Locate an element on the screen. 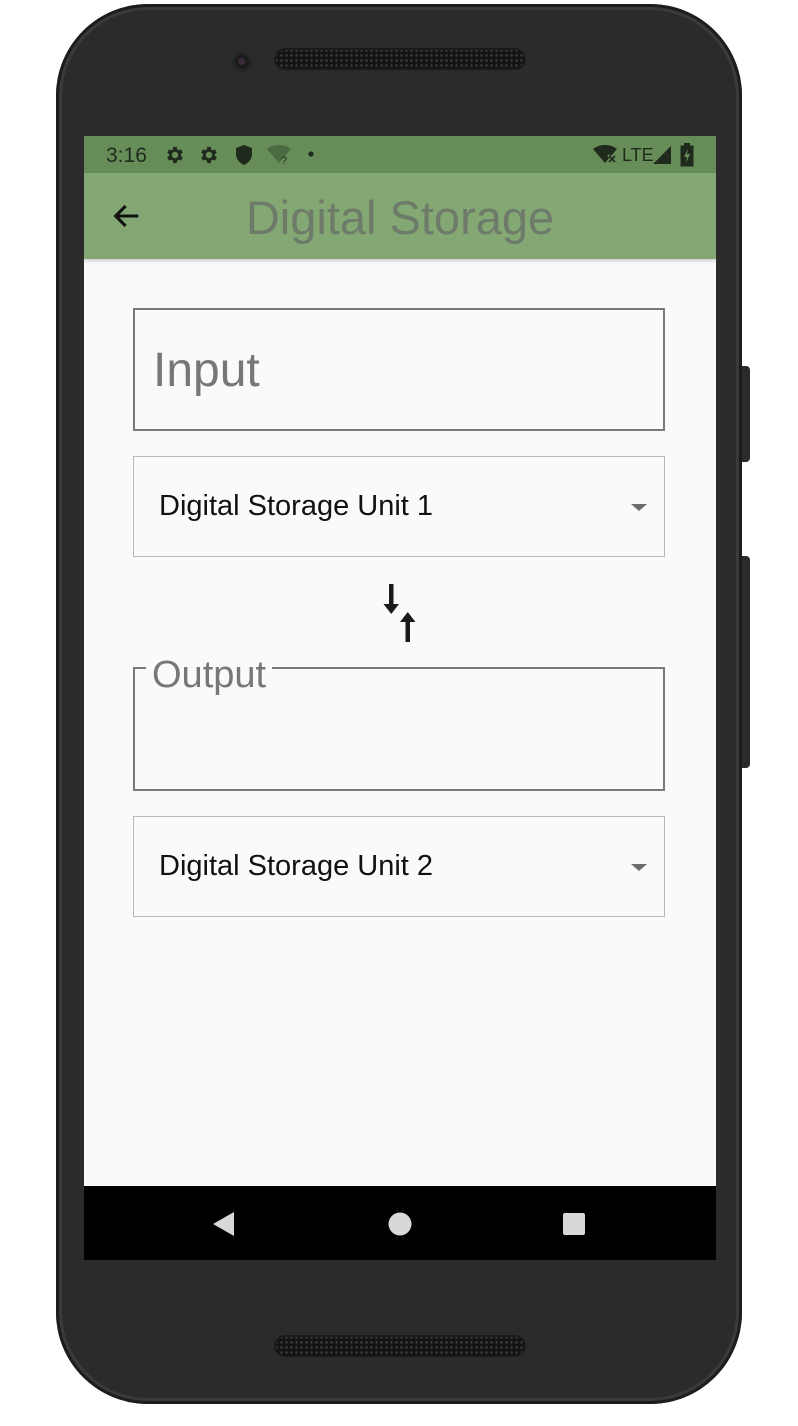 The width and height of the screenshot is (798, 1426). front-camera is located at coordinates (242, 62).